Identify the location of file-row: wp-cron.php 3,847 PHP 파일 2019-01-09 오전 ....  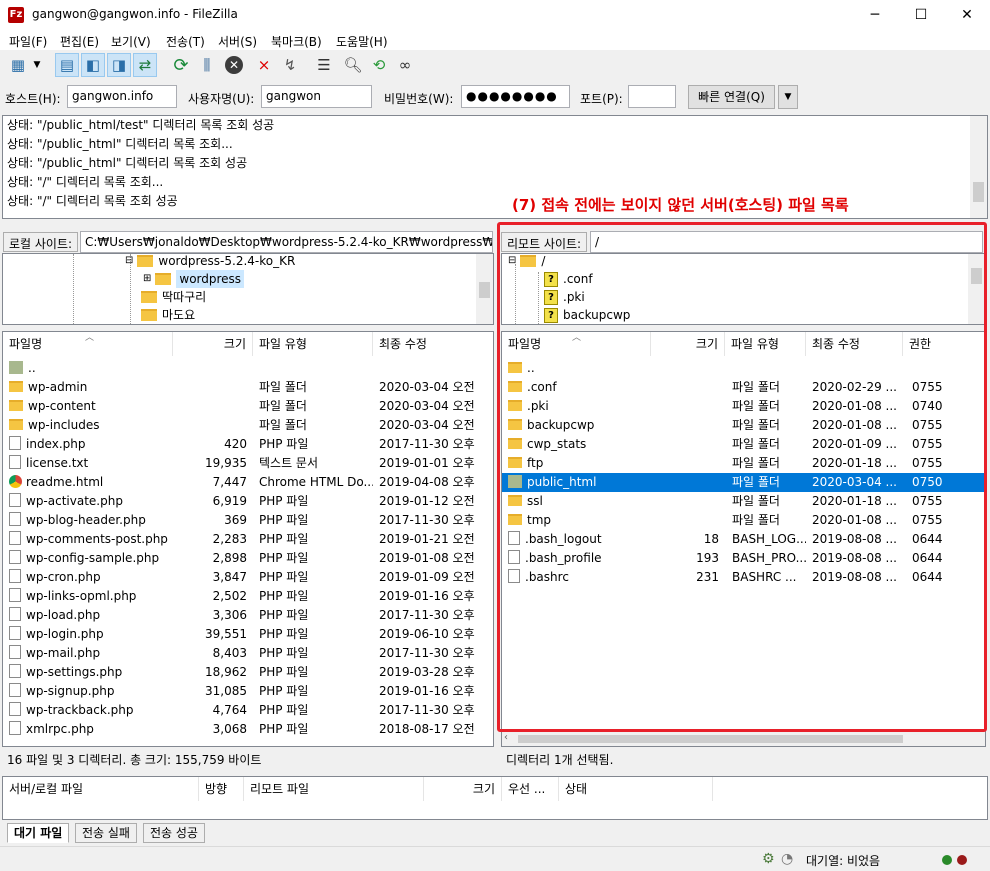
(248, 577).